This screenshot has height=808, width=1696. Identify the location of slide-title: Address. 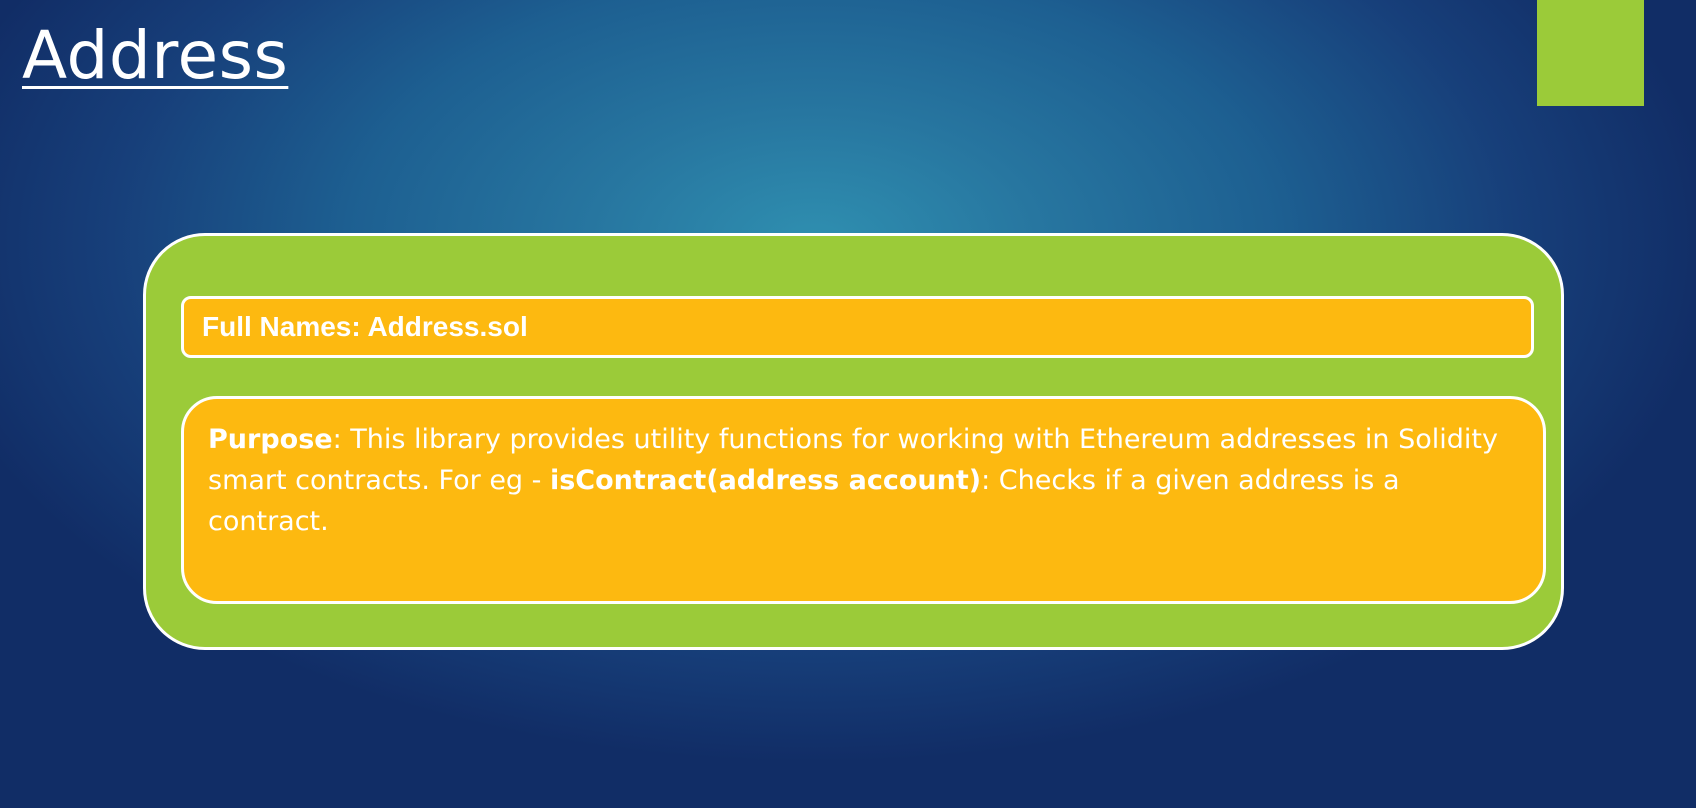
(155, 55).